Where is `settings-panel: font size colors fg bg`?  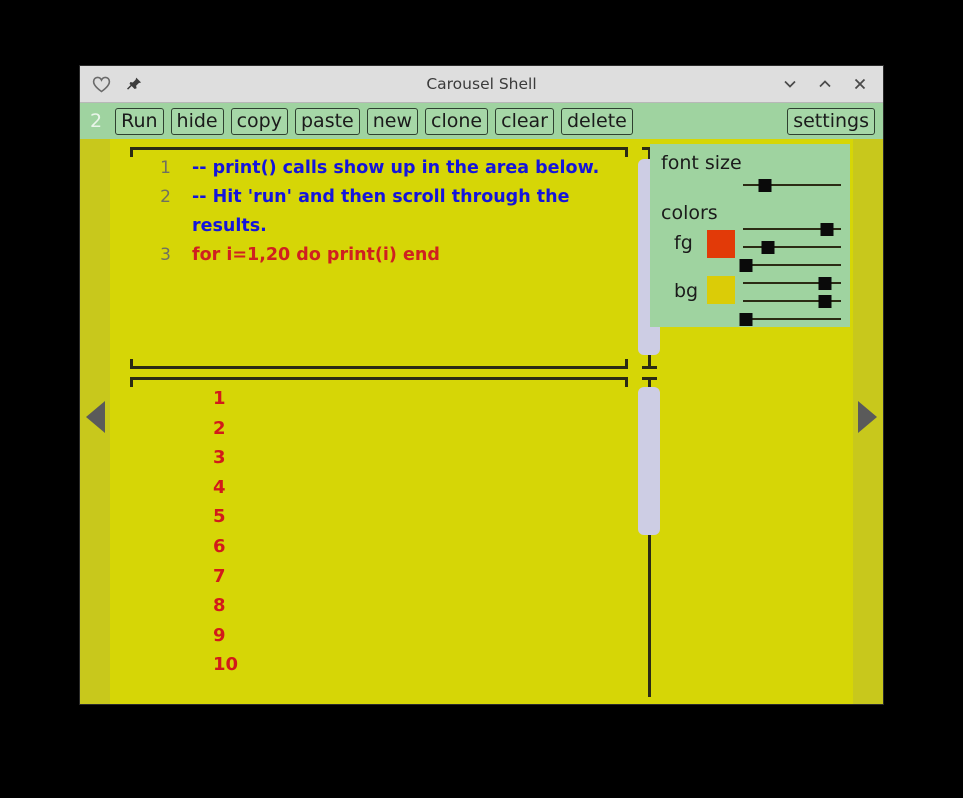
settings-panel: font size colors fg bg is located at coordinates (750, 235).